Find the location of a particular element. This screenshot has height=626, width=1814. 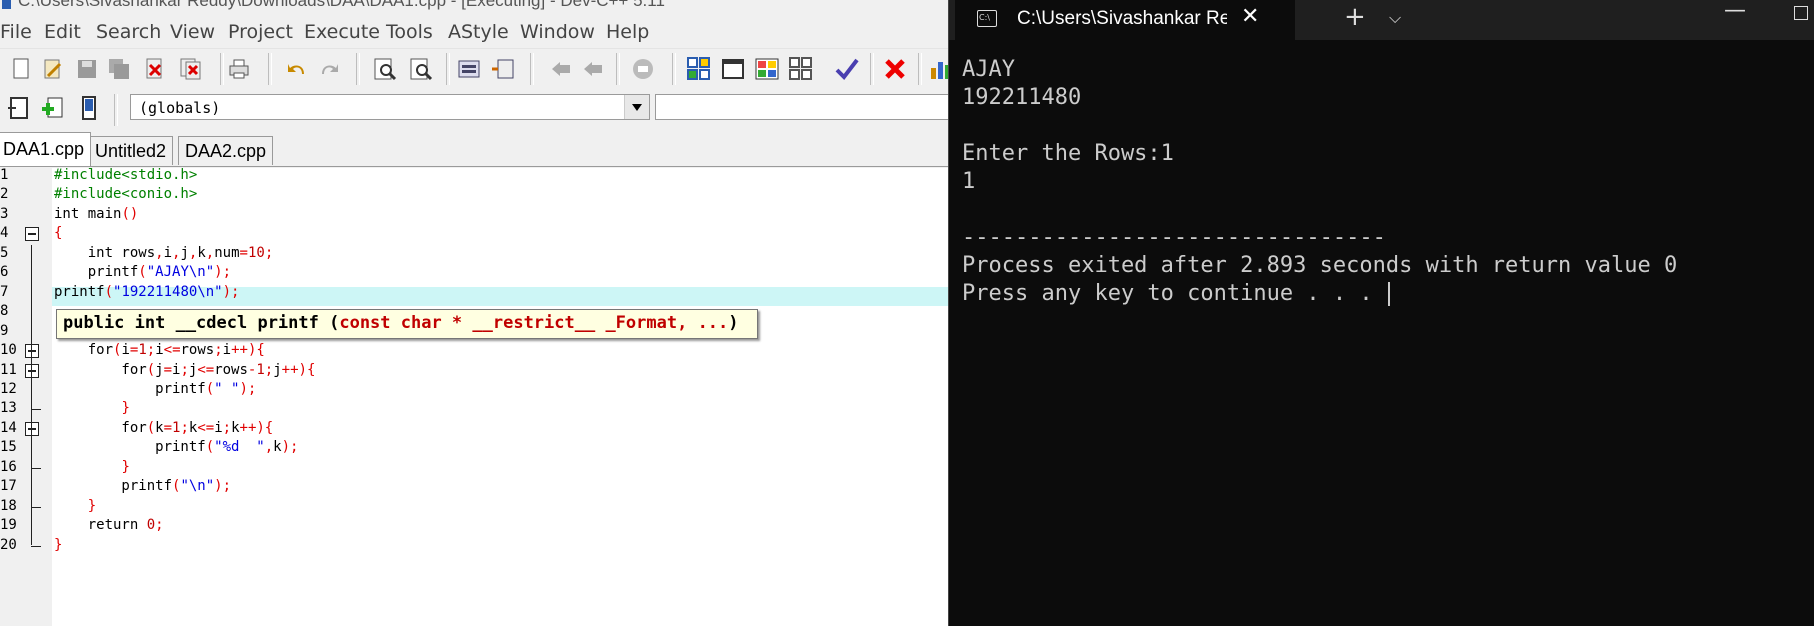

stop-icon is located at coordinates (895, 69).